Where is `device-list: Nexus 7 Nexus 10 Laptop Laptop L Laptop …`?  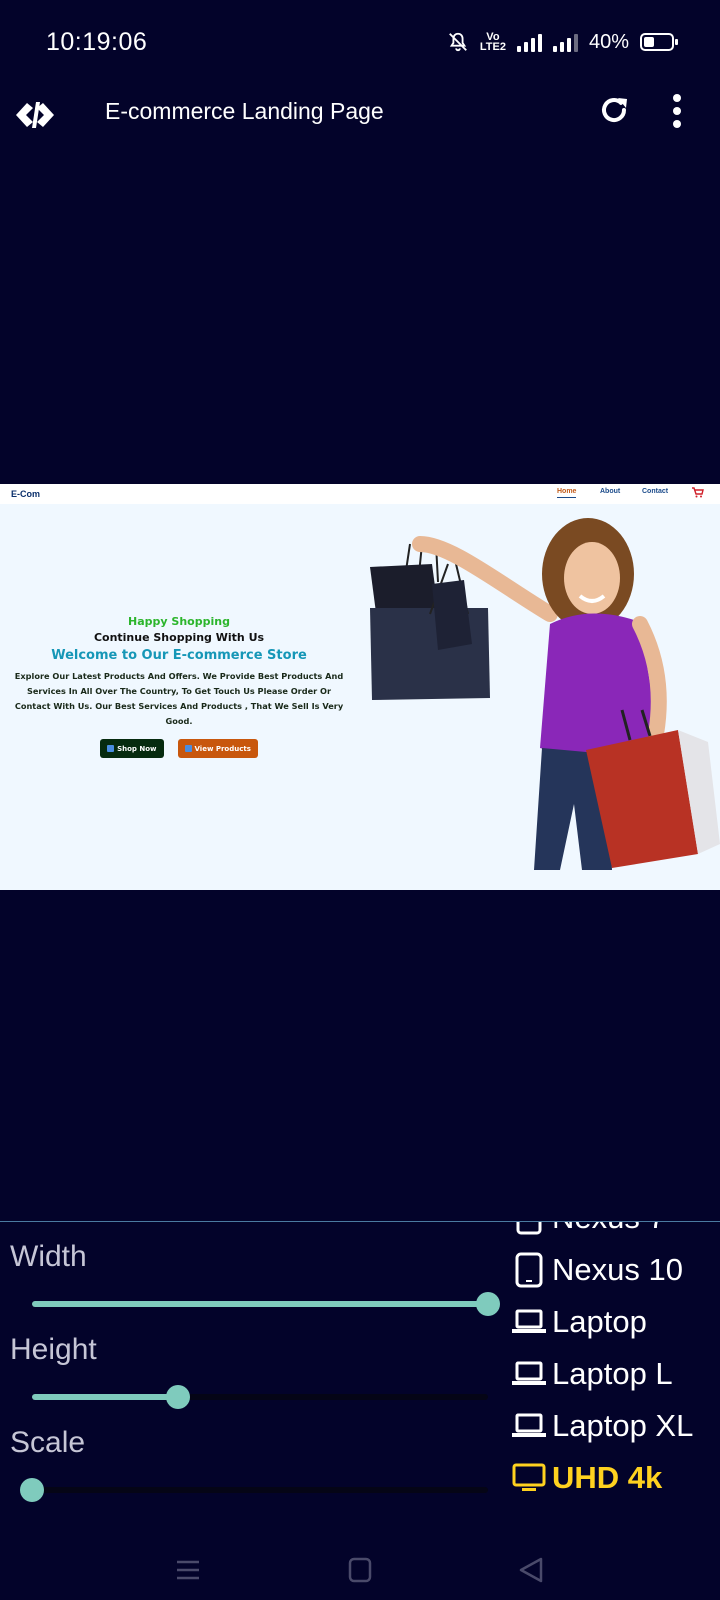
device-list: Nexus 7 Nexus 10 Laptop Laptop L Laptop … is located at coordinates (616, 1367).